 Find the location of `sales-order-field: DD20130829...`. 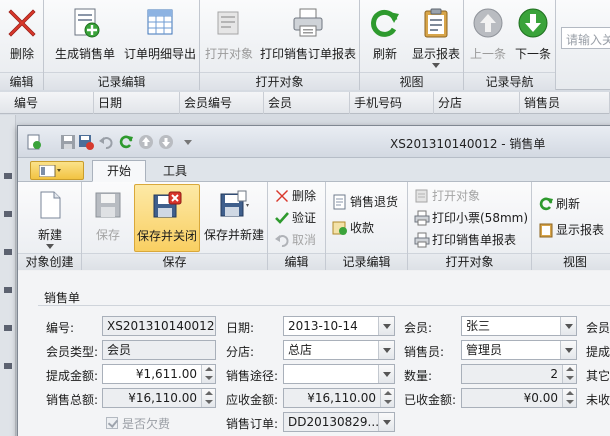

sales-order-field: DD20130829... is located at coordinates (339, 422).